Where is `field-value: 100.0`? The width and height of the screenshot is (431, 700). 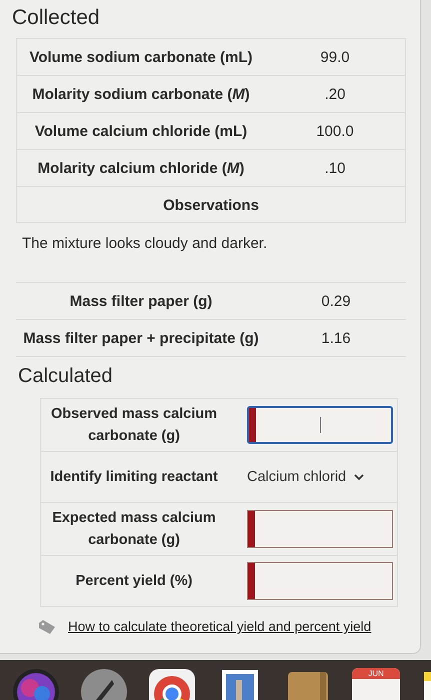
field-value: 100.0 is located at coordinates (335, 131).